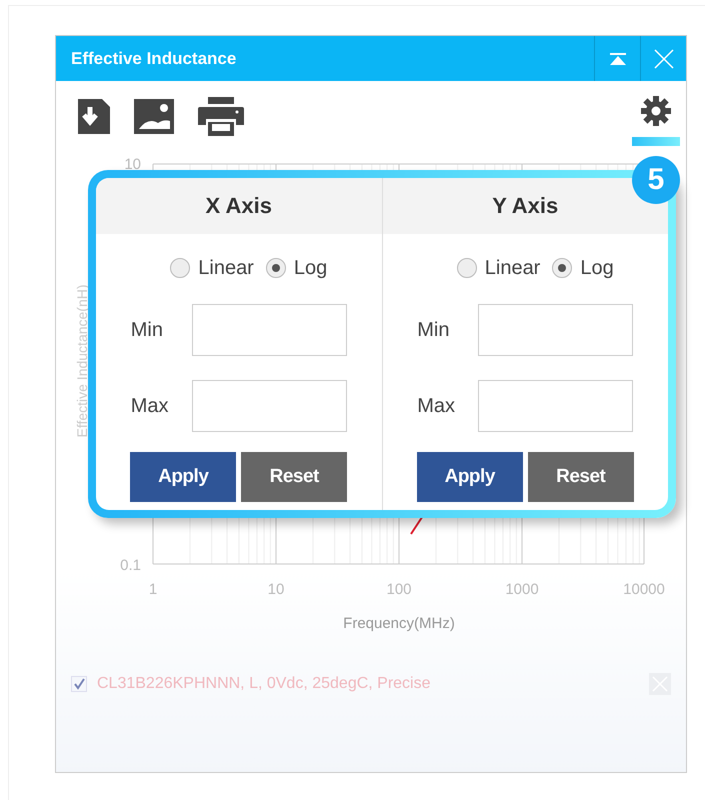 Image resolution: width=705 pixels, height=800 pixels. What do you see at coordinates (399, 623) in the screenshot?
I see `x-axis-label: Frequency(MHz)` at bounding box center [399, 623].